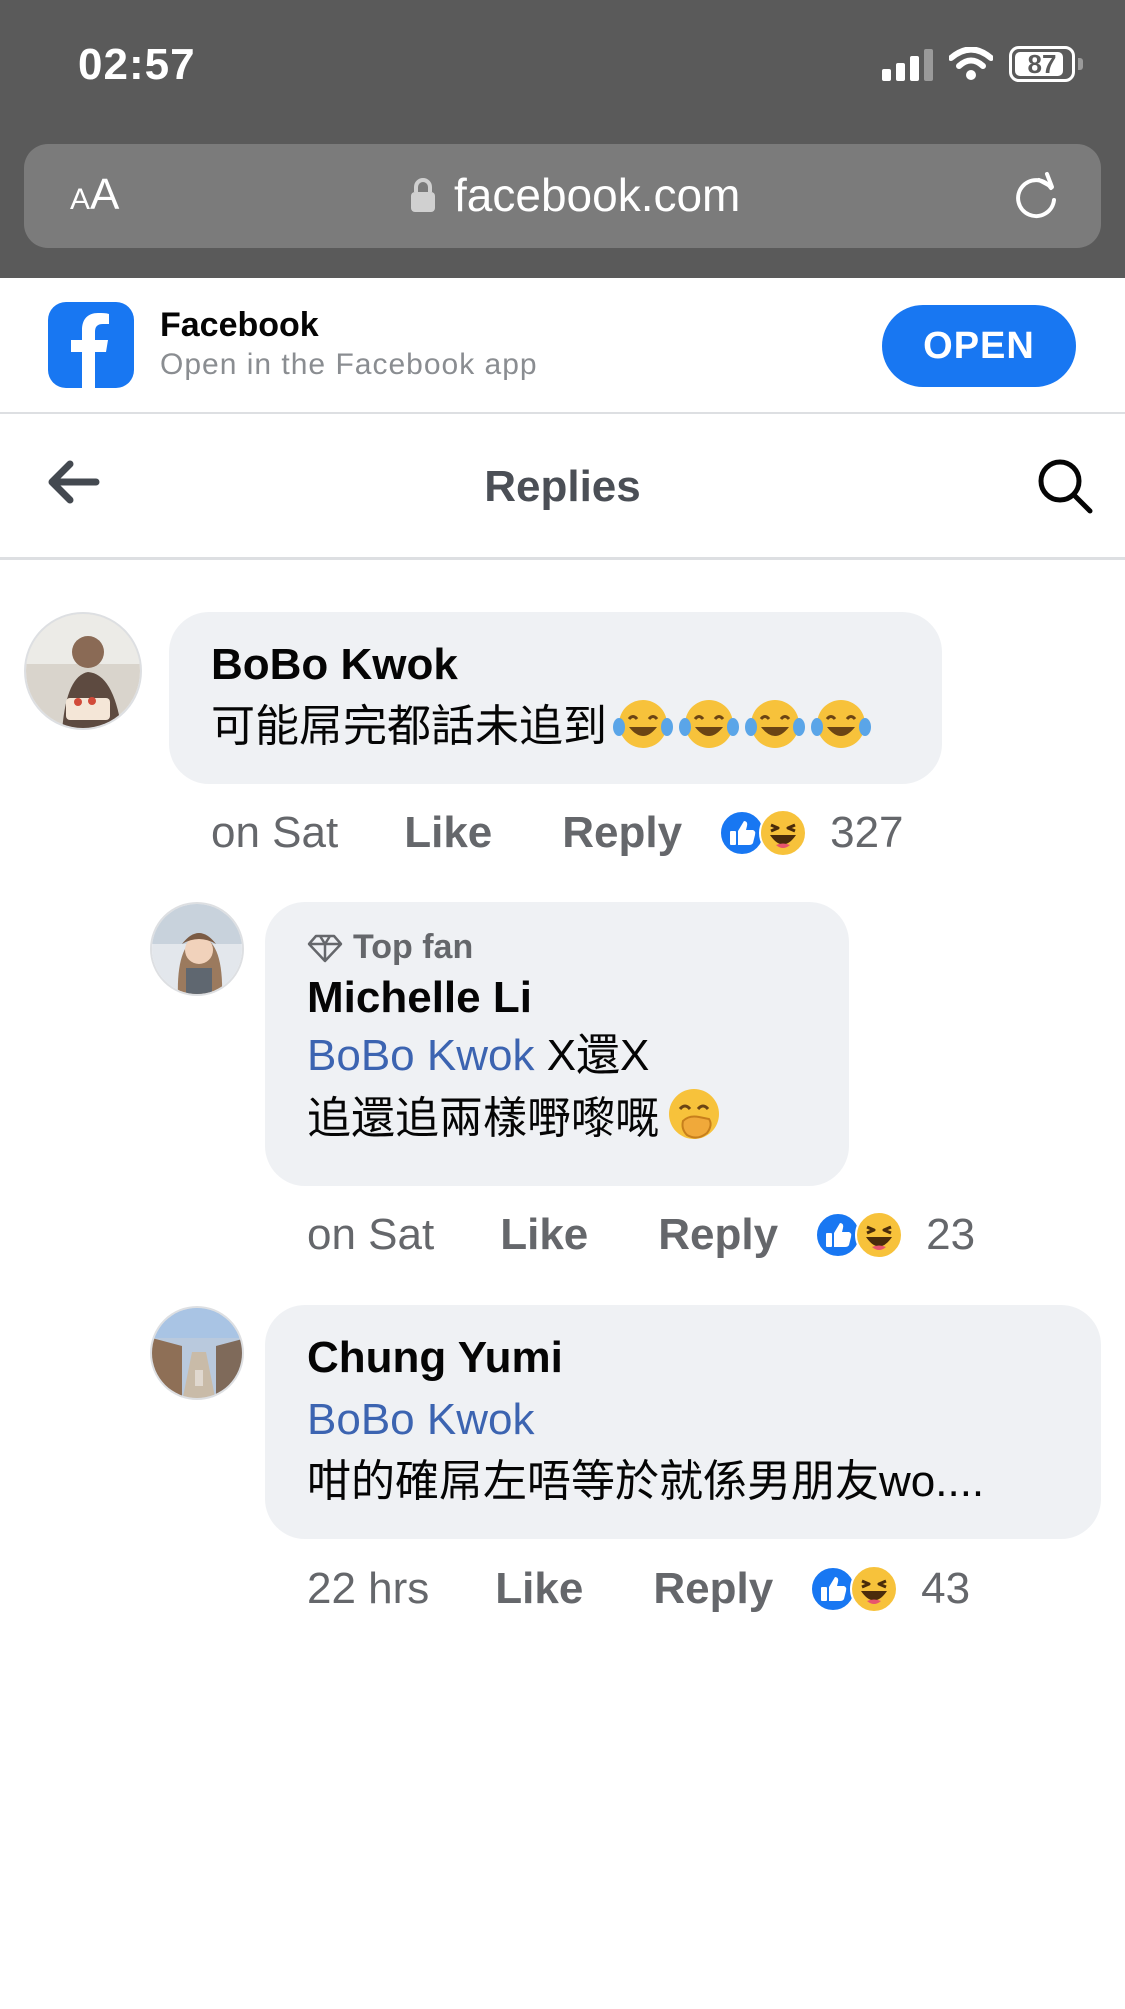 This screenshot has width=1125, height=2009. I want to click on reaction-count: 327, so click(866, 833).